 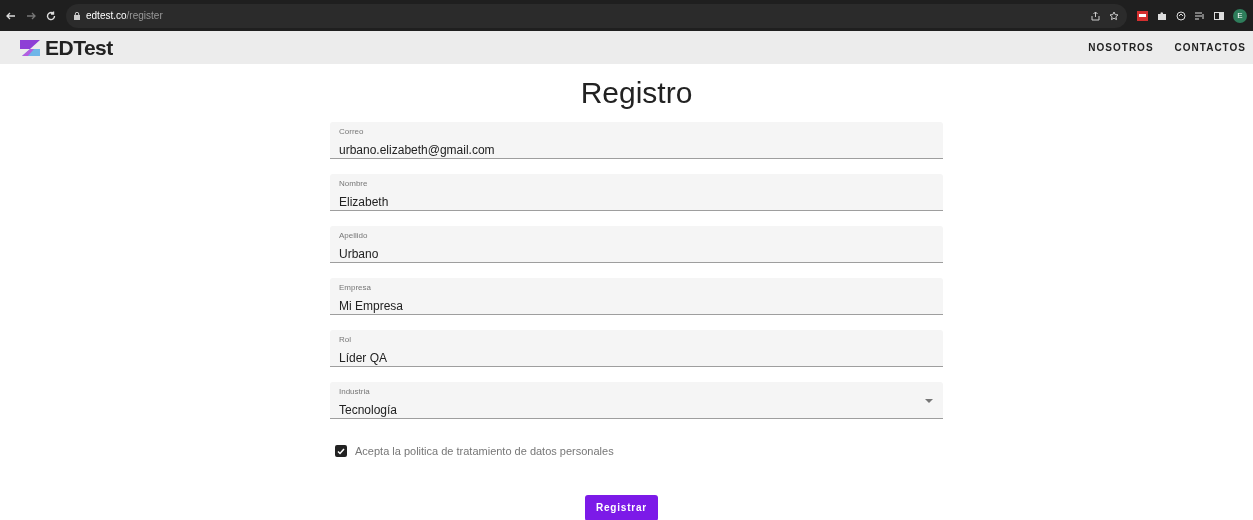 What do you see at coordinates (636, 192) in the screenshot?
I see `text-field: Nombre Elizabeth` at bounding box center [636, 192].